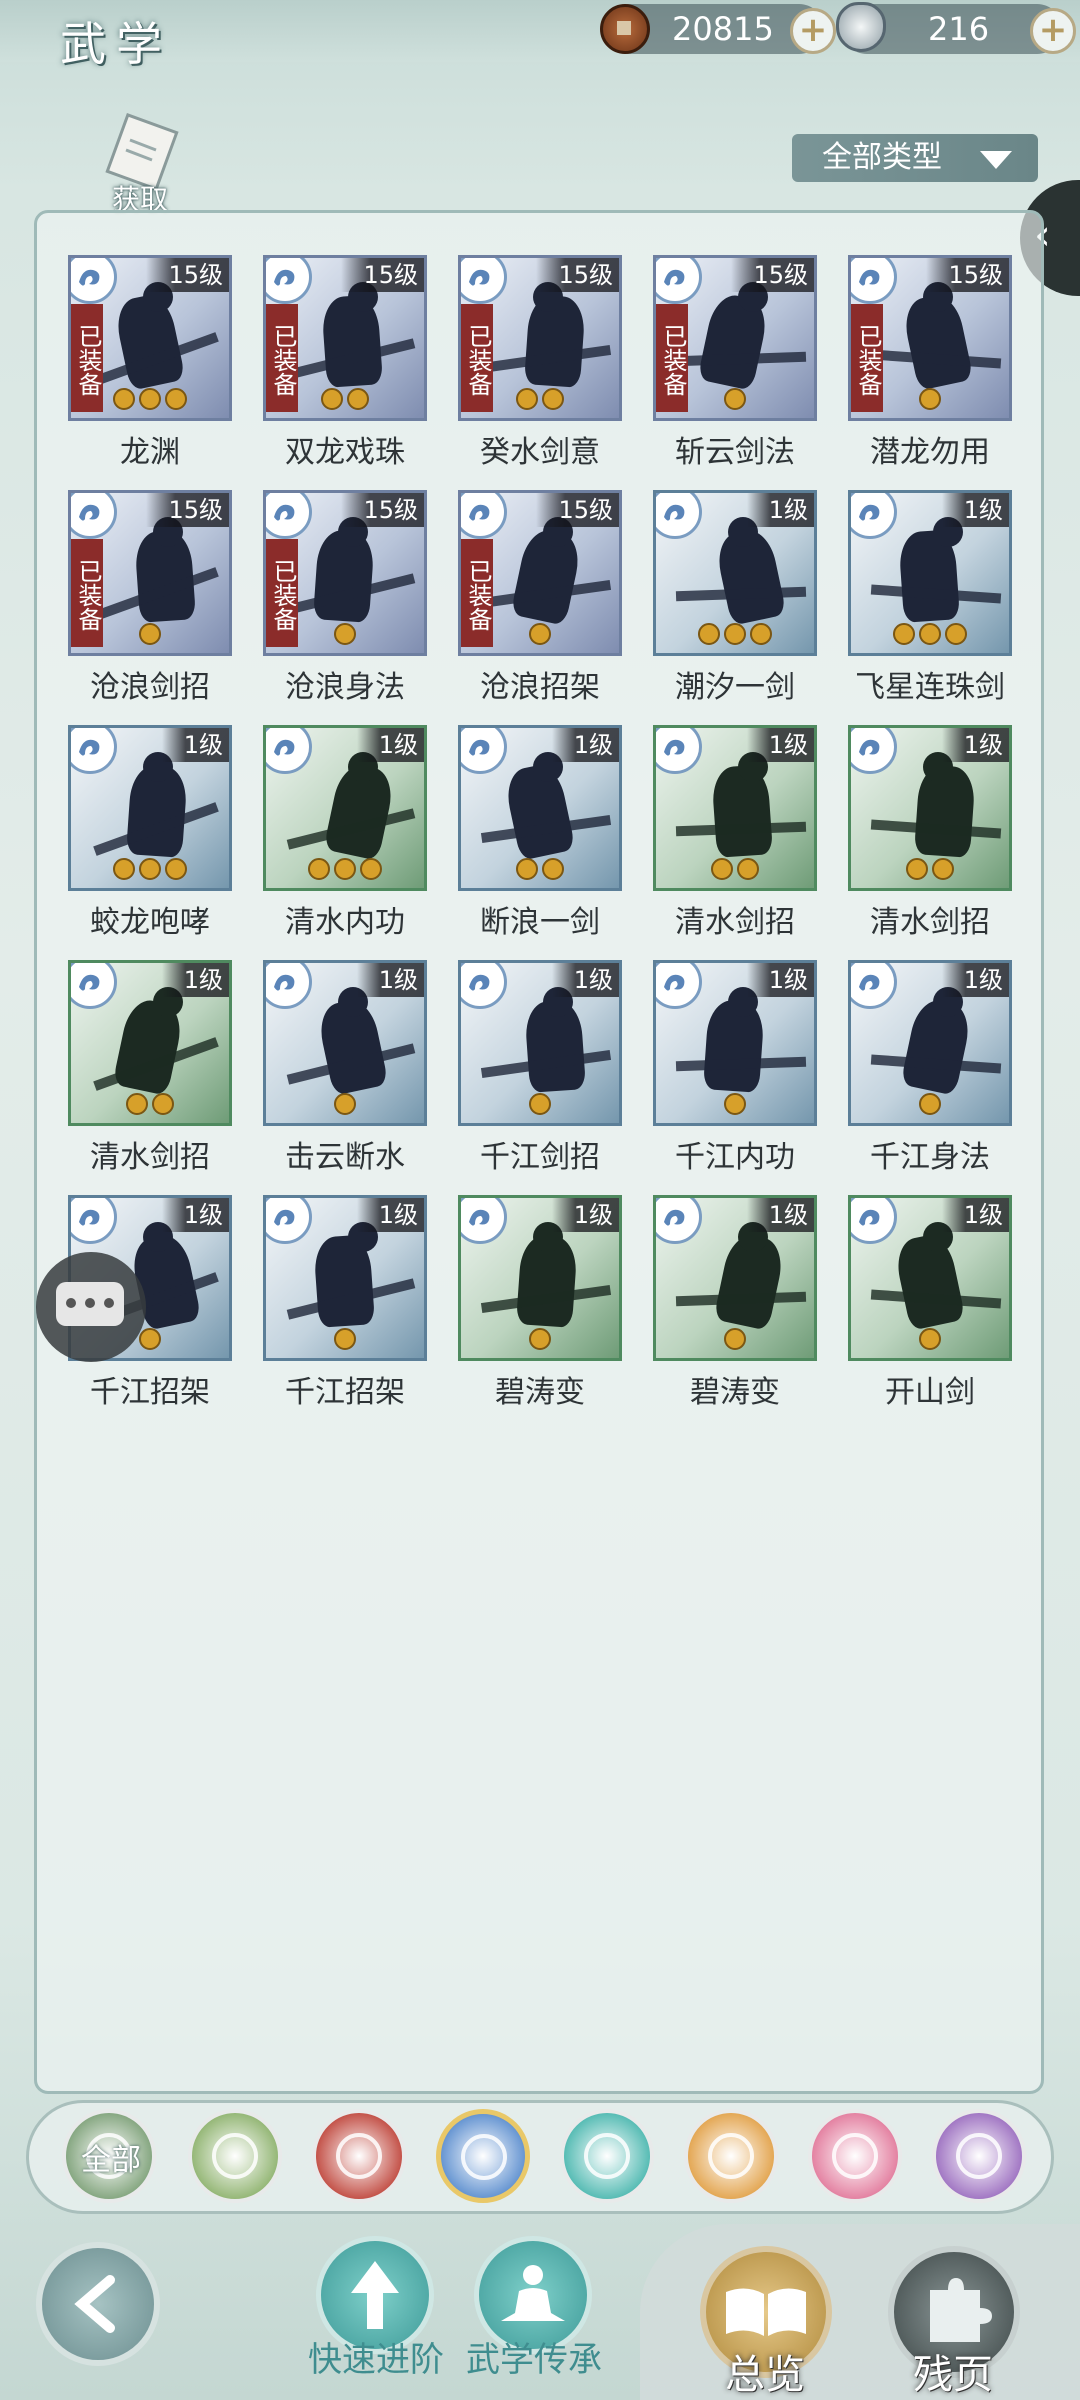 The height and width of the screenshot is (2400, 1080). What do you see at coordinates (345, 922) in the screenshot?
I see `skill-name: 清水内功` at bounding box center [345, 922].